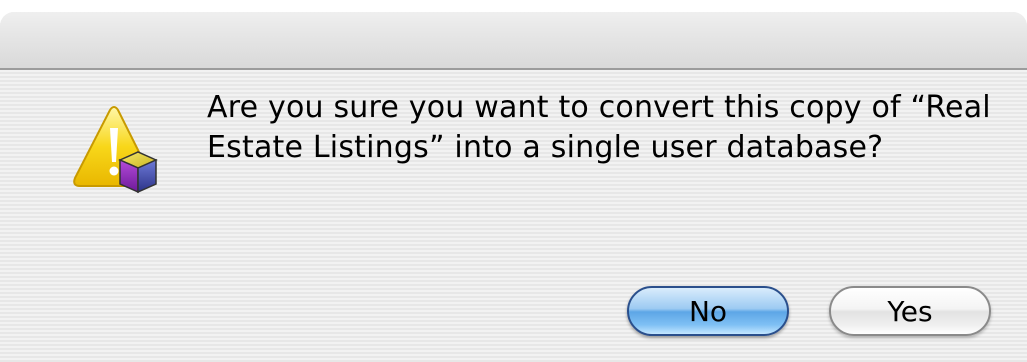  I want to click on yes-button-label: Yes, so click(910, 311).